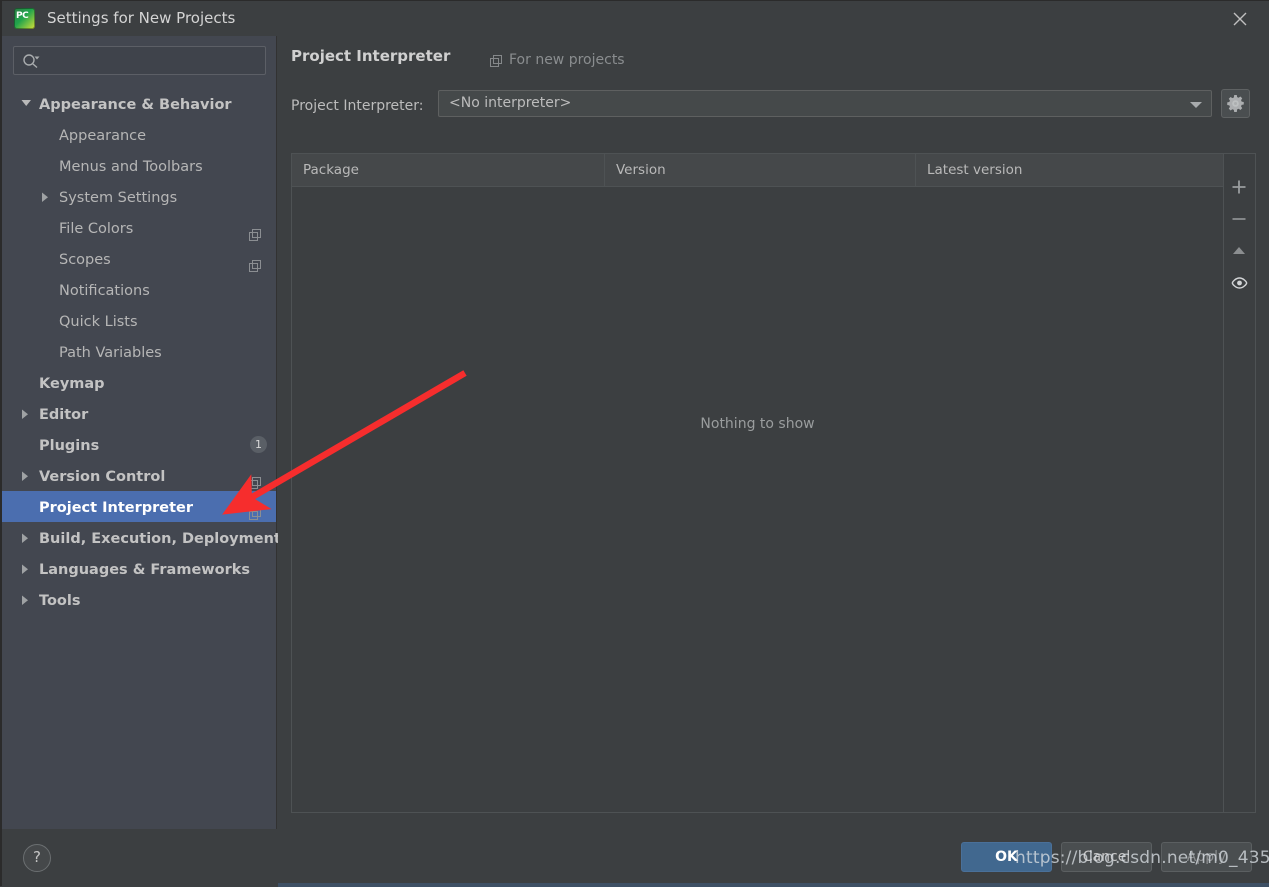 The height and width of the screenshot is (887, 1269). I want to click on close-button, so click(1240, 18).